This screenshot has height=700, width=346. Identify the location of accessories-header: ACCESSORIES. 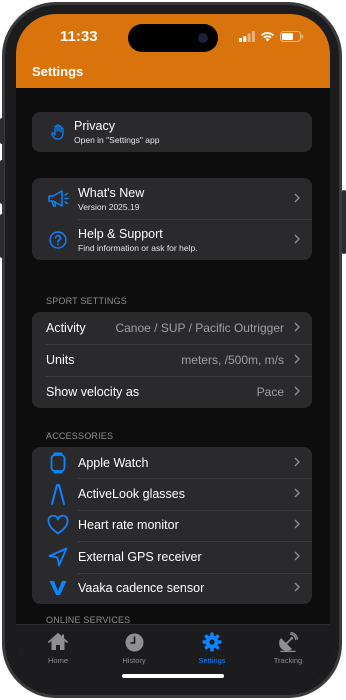
(80, 436).